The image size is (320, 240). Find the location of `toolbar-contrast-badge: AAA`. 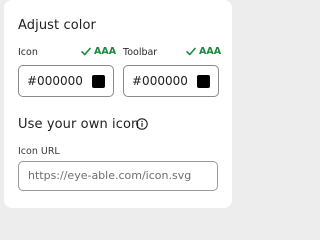

toolbar-contrast-badge: AAA is located at coordinates (203, 51).